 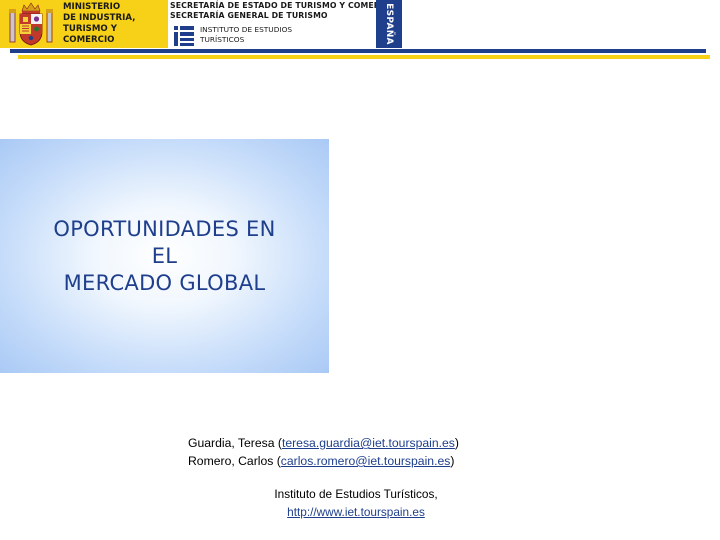 What do you see at coordinates (366, 461) in the screenshot?
I see `author-email-link: carlos.romero@iet.tourspain.es` at bounding box center [366, 461].